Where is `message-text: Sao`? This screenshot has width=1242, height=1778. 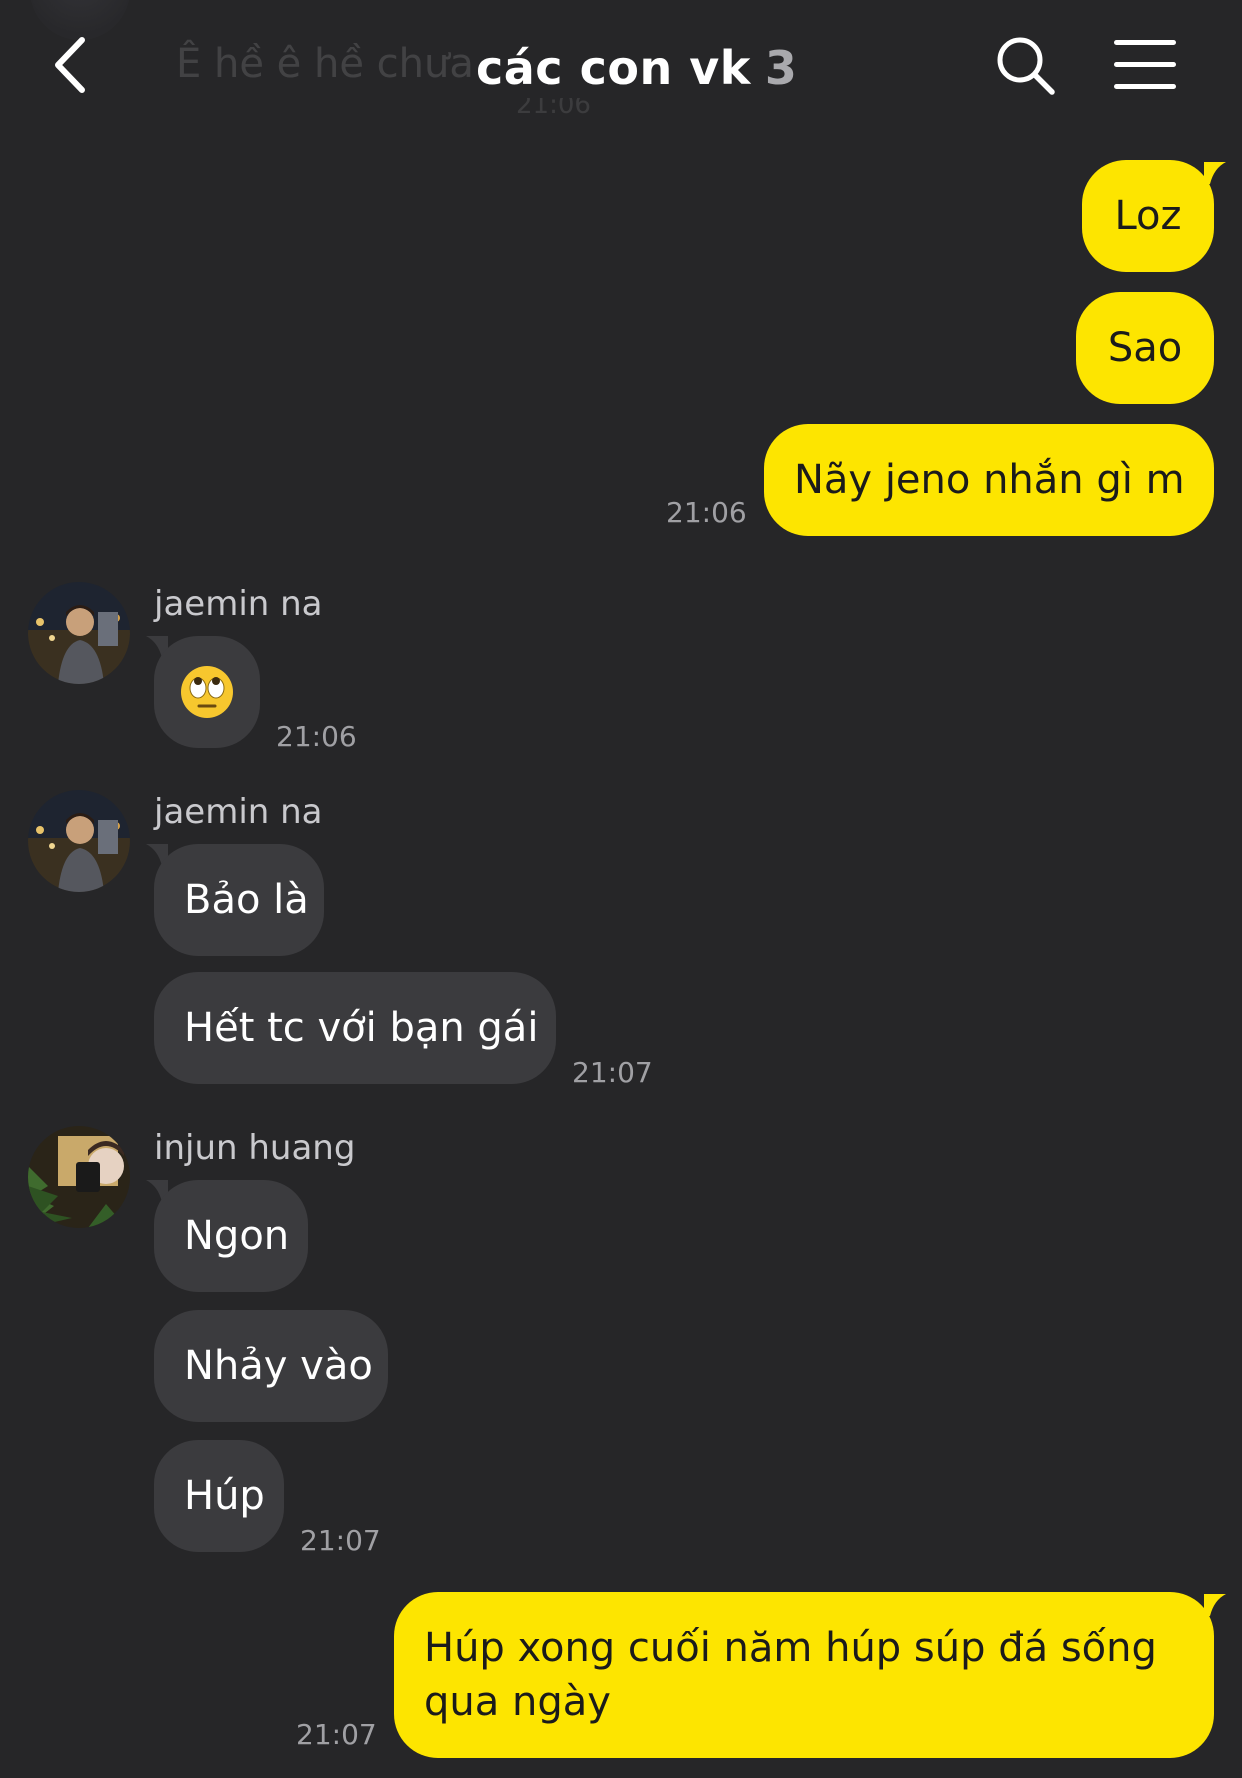
message-text: Sao is located at coordinates (1145, 348).